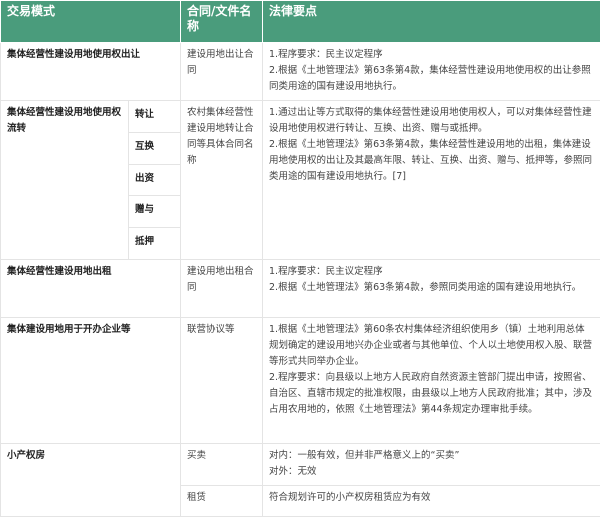  I want to click on contract-cell: 建设用地出让合同, so click(222, 71).